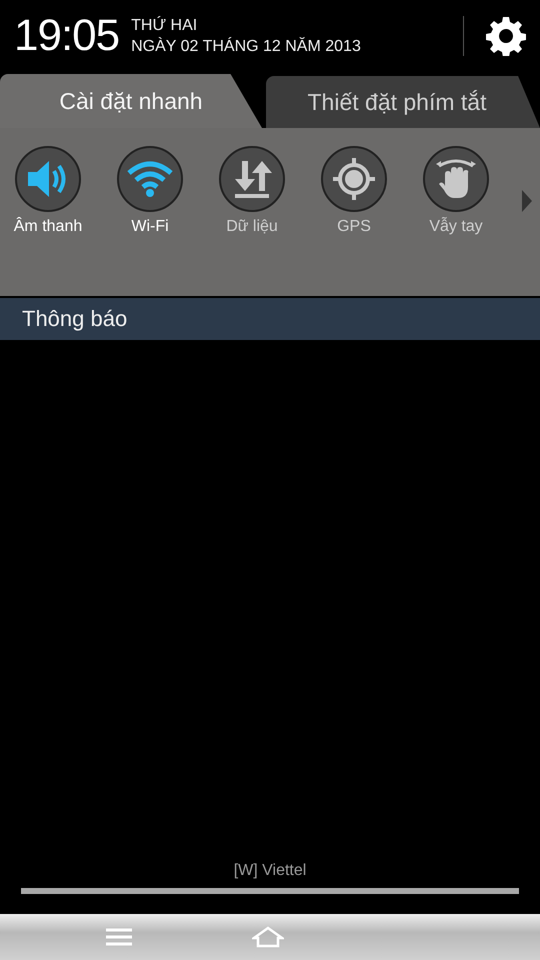 The height and width of the screenshot is (960, 540). I want to click on carrier-name: [W] Viettel, so click(270, 871).